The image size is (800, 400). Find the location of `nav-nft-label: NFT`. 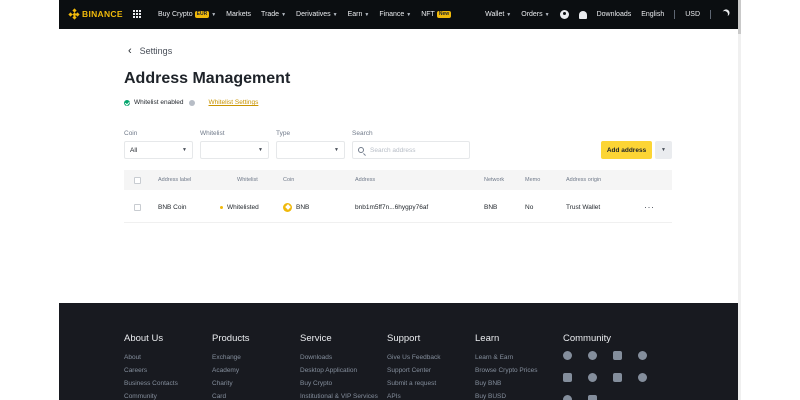

nav-nft-label: NFT is located at coordinates (428, 14).